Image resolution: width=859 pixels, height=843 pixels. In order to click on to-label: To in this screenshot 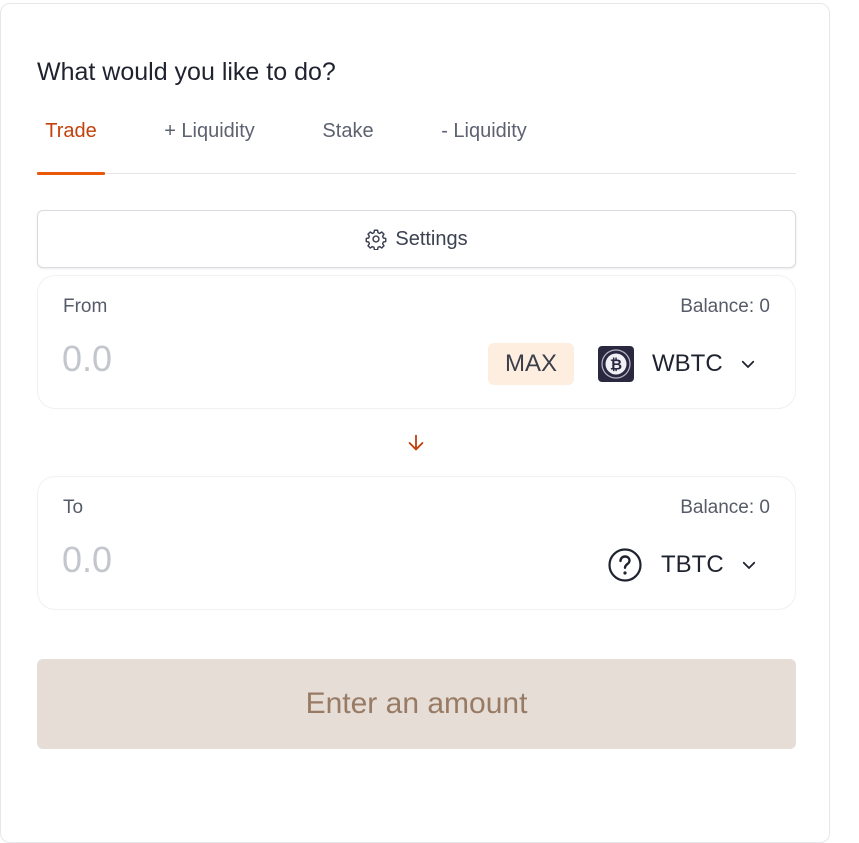, I will do `click(73, 507)`.